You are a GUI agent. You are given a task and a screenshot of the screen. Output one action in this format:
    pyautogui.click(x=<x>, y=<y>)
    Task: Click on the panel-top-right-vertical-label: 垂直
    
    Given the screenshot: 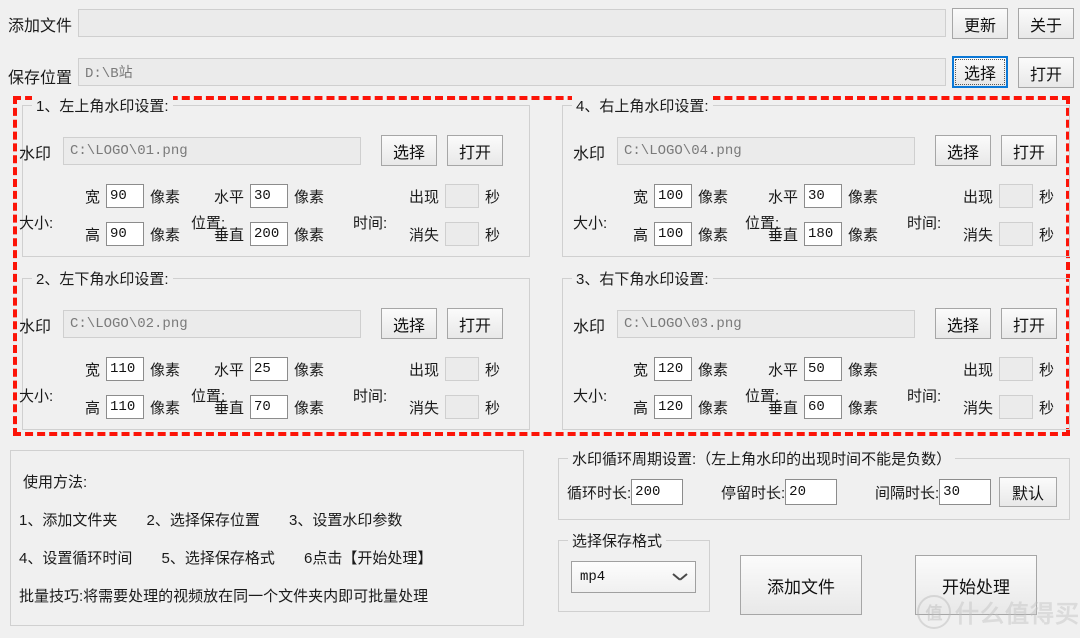 What is the action you would take?
    pyautogui.click(x=783, y=235)
    